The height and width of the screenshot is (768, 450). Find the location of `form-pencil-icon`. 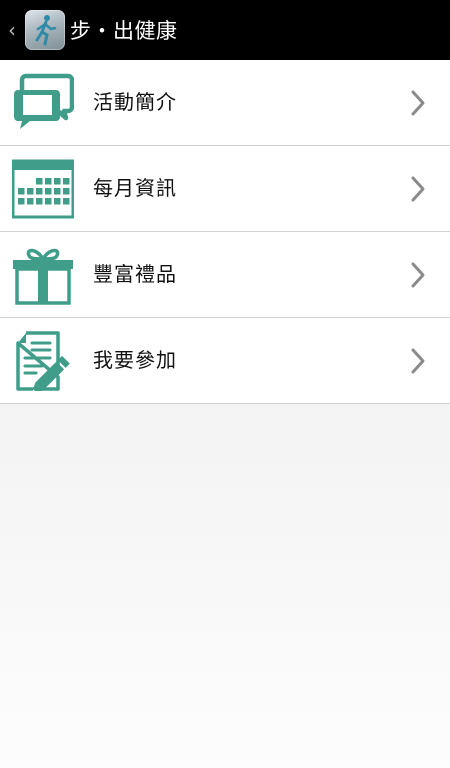

form-pencil-icon is located at coordinates (43, 361).